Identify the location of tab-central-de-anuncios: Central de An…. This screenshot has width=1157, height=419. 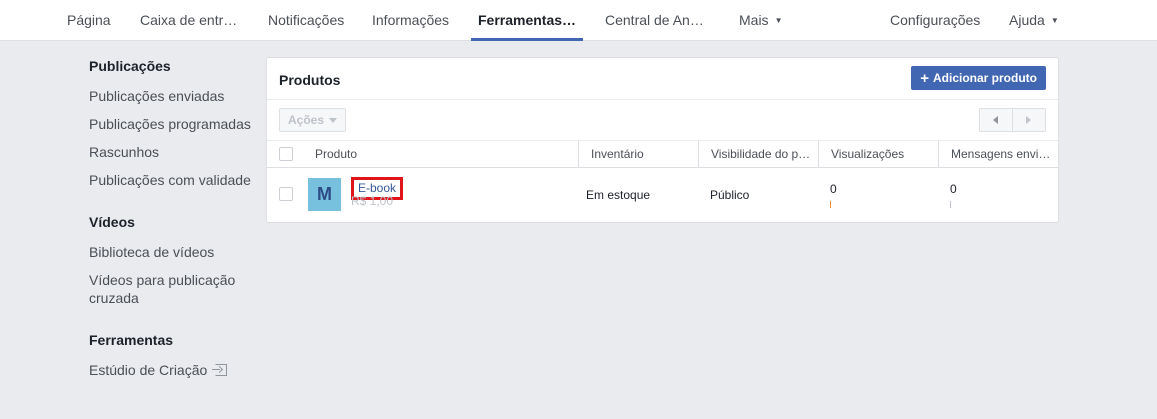
(654, 20).